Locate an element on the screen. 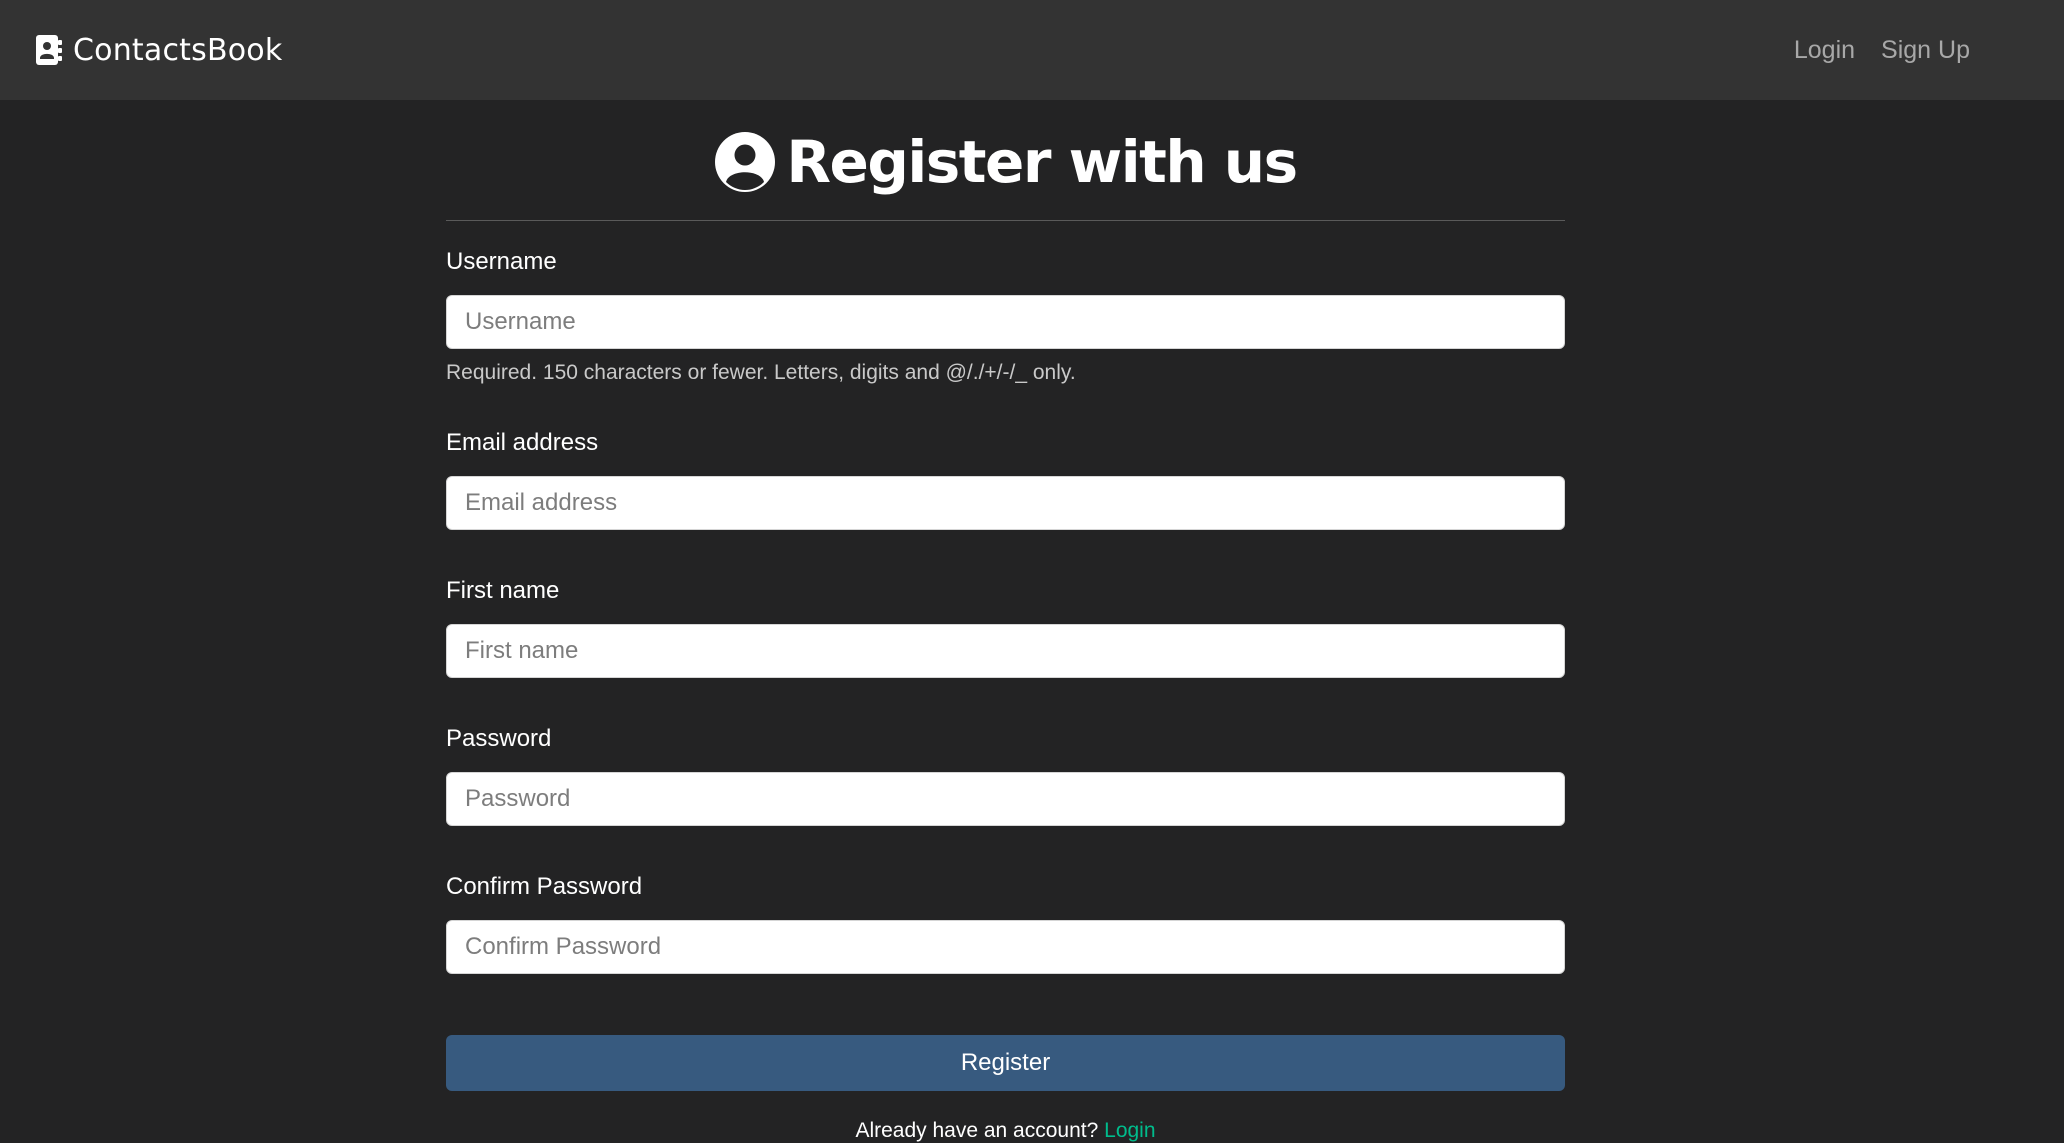  navbar: ContactsBook Login Sign Up is located at coordinates (1032, 50).